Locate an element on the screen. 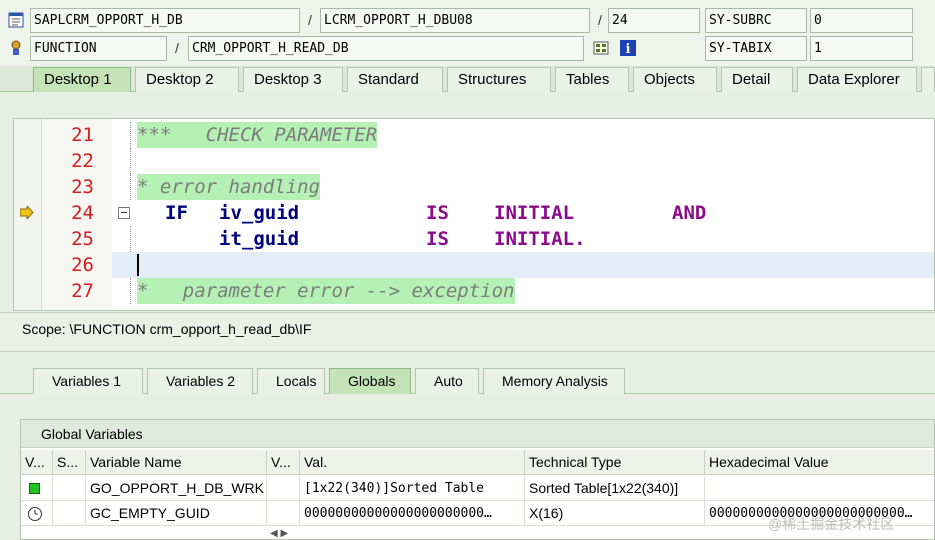 The width and height of the screenshot is (935, 540). type-cell: Sorted Table[1x22(340)] is located at coordinates (615, 488).